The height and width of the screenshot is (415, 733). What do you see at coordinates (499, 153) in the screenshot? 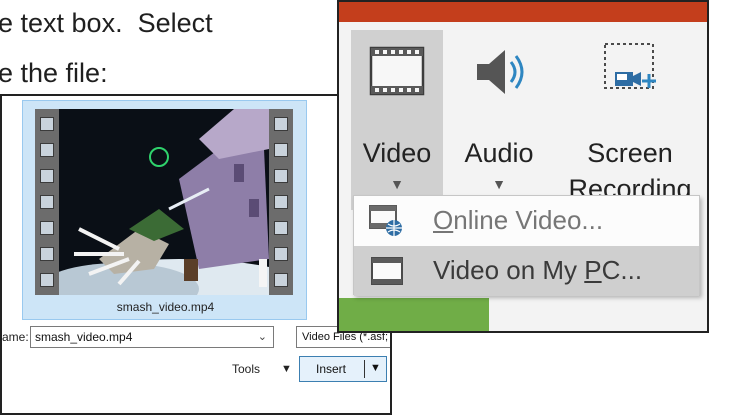
I see `audio-button-label: Audio` at bounding box center [499, 153].